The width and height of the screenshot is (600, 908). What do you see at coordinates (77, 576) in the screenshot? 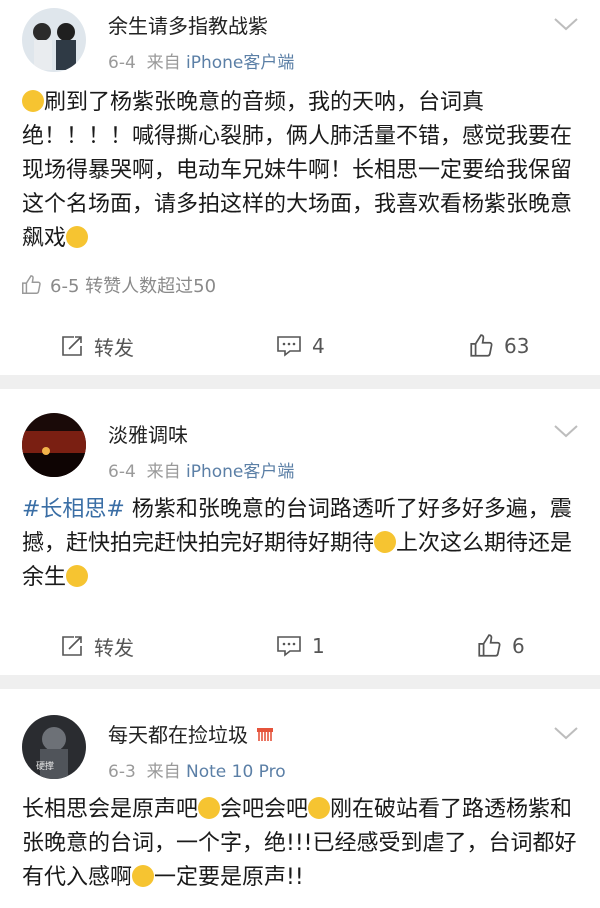
I see `grin-emoji` at bounding box center [77, 576].